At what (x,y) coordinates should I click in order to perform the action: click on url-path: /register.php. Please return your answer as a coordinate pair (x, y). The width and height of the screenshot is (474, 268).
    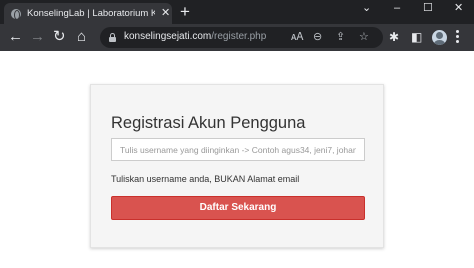
    Looking at the image, I should click on (239, 36).